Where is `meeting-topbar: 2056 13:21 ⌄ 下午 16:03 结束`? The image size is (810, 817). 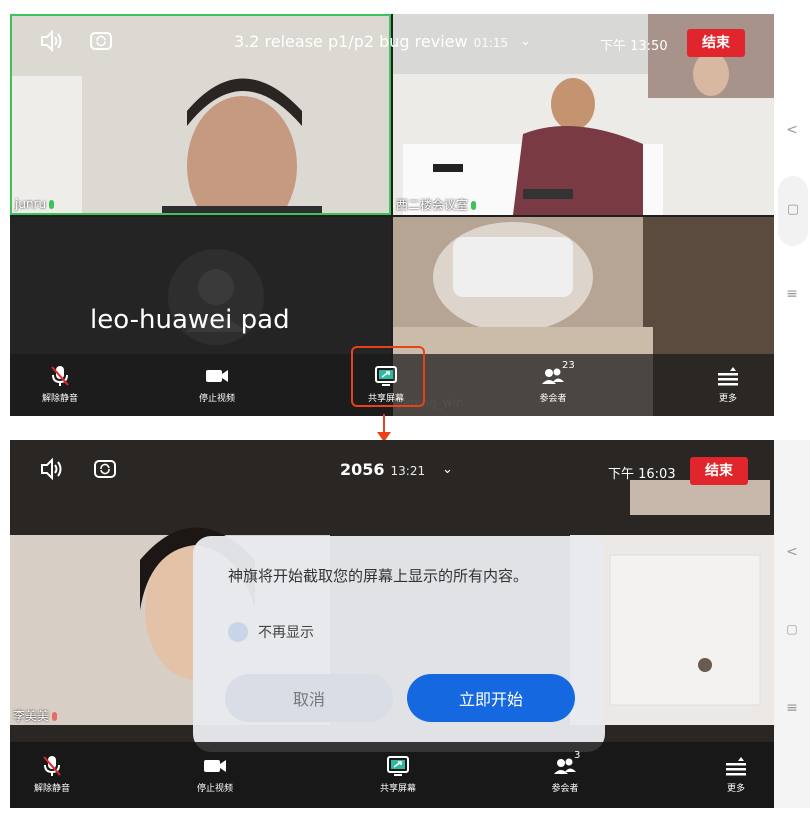
meeting-topbar: 2056 13:21 ⌄ 下午 16:03 结束 is located at coordinates (392, 469).